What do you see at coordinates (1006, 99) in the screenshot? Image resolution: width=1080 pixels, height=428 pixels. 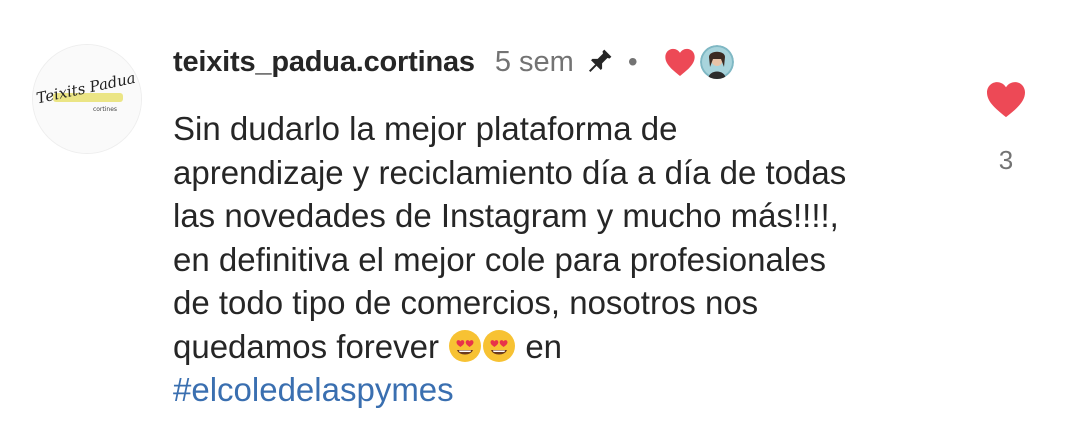 I see `like-heart-icon` at bounding box center [1006, 99].